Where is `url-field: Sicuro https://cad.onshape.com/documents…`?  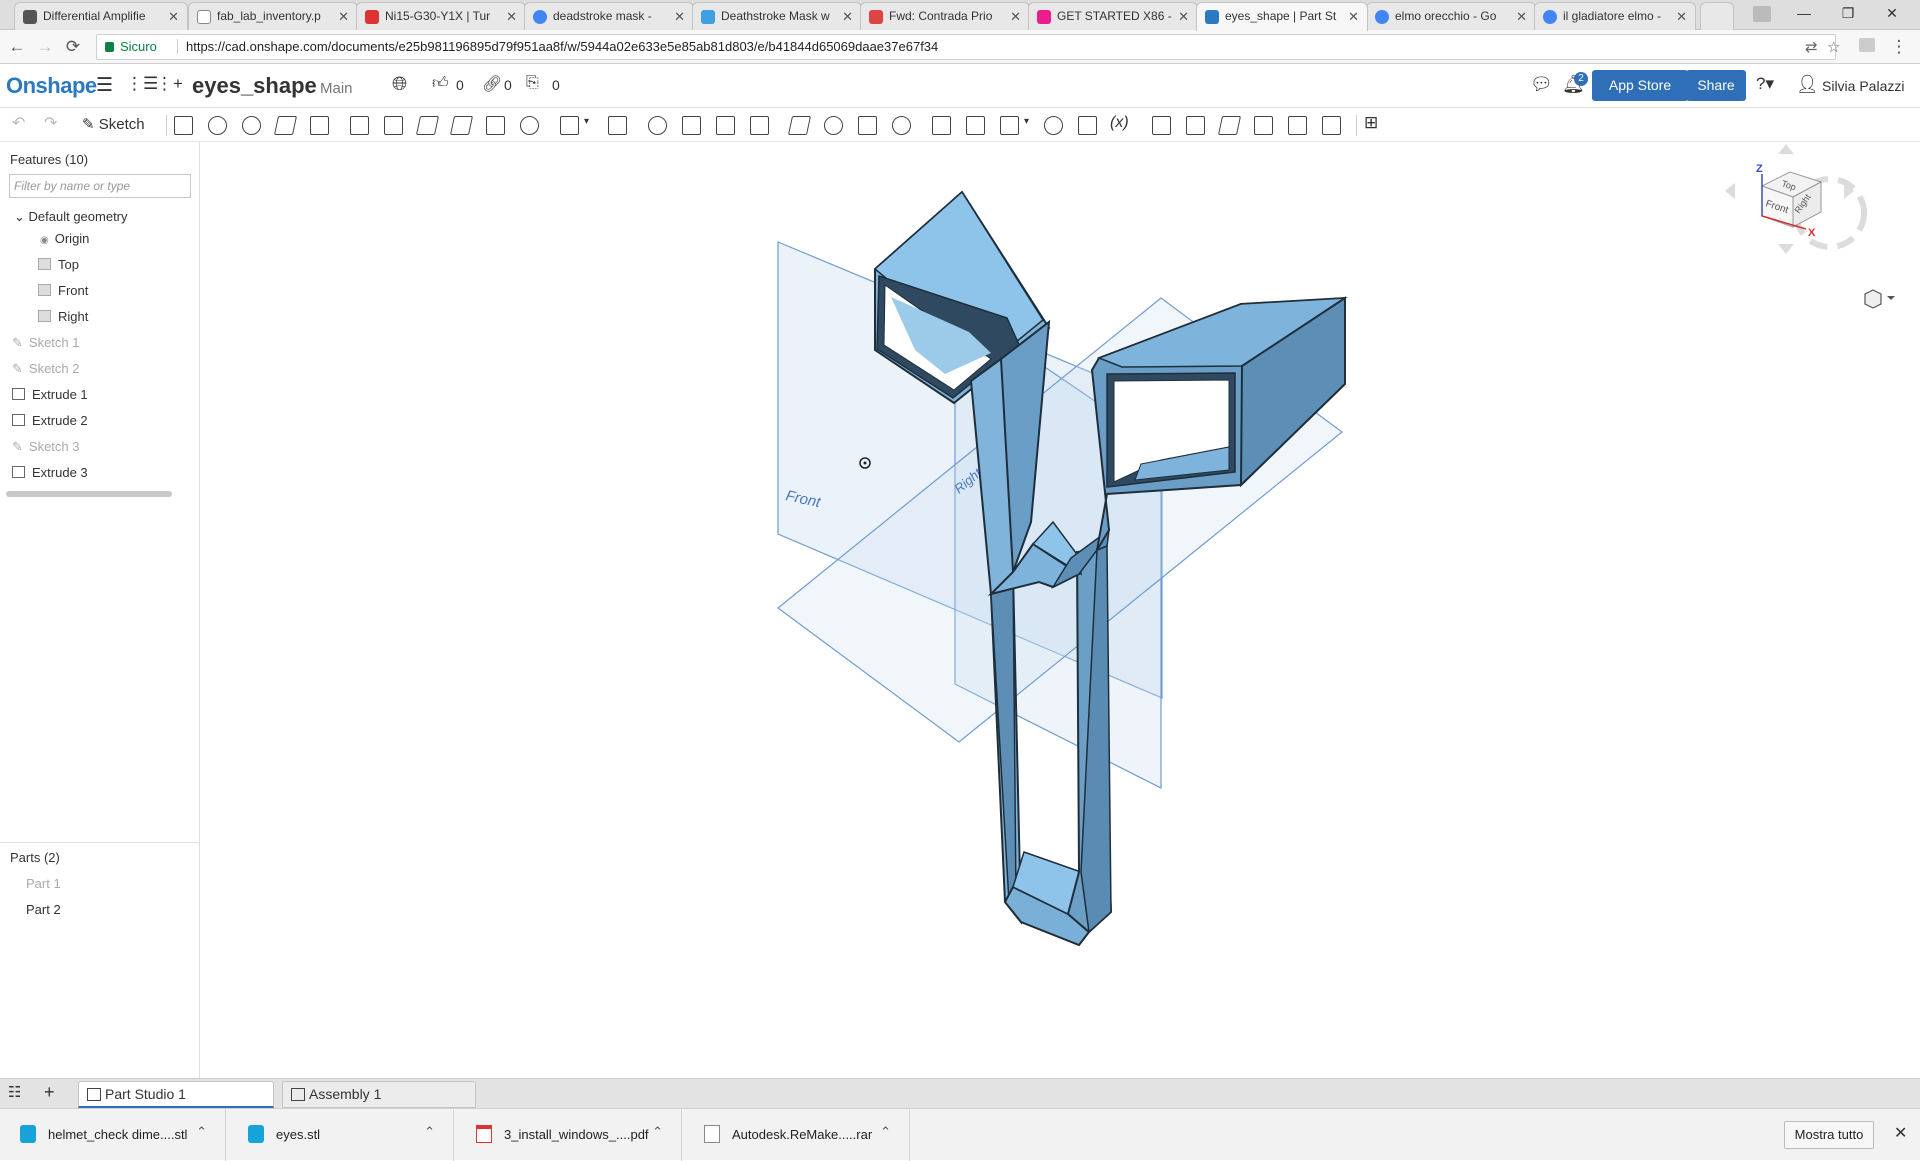 url-field: Sicuro https://cad.onshape.com/documents… is located at coordinates (968, 47).